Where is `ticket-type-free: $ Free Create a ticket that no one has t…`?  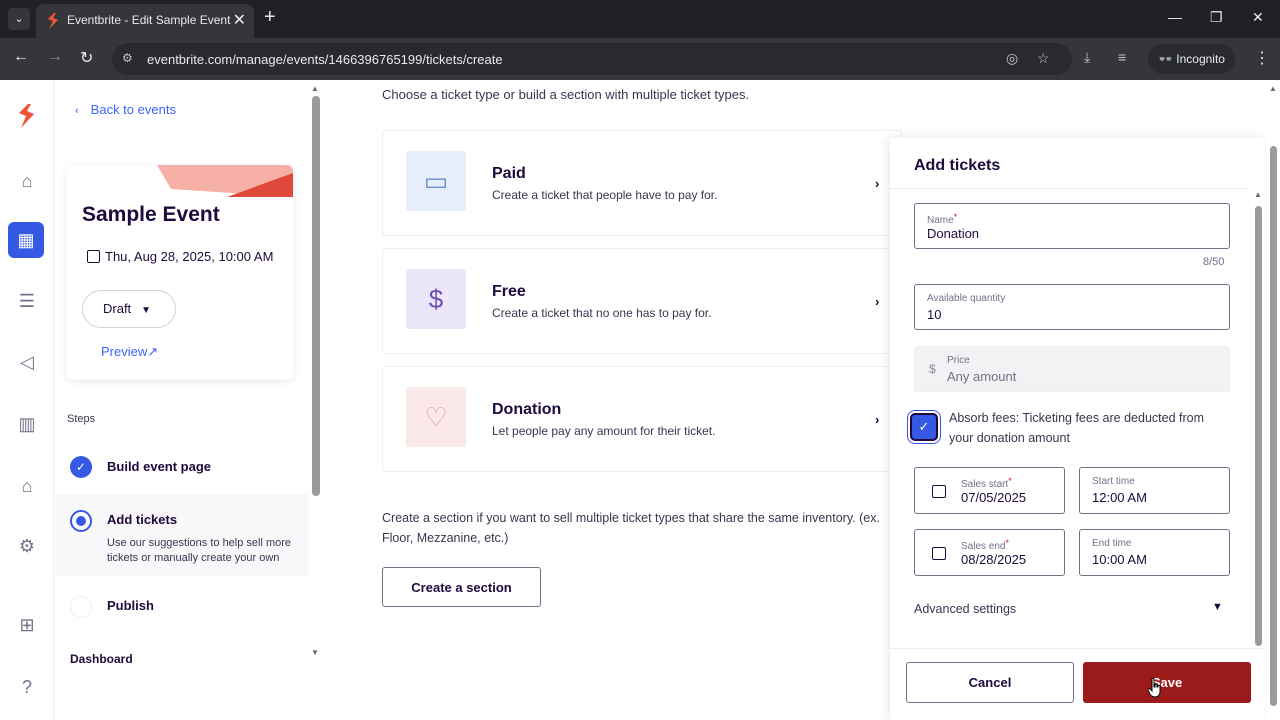
ticket-type-free: $ Free Create a ticket that no one has t… is located at coordinates (642, 301).